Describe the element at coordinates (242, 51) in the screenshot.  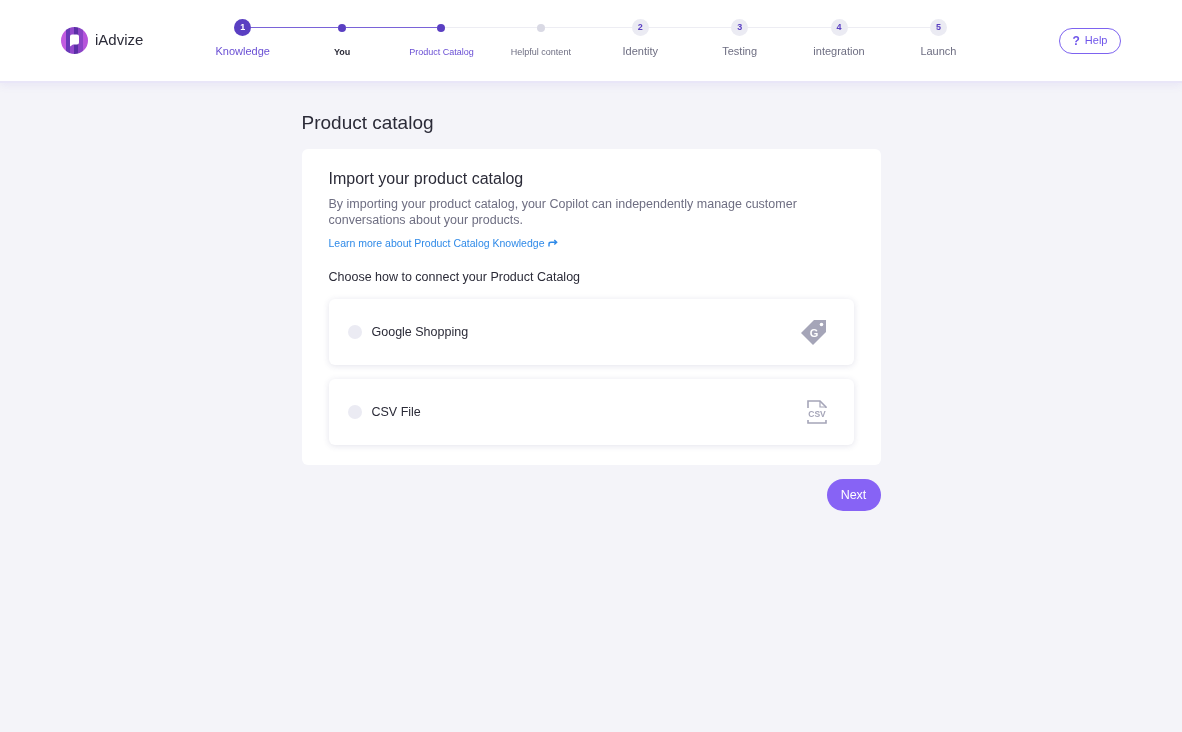
I see `step-label: Knowledge` at that location.